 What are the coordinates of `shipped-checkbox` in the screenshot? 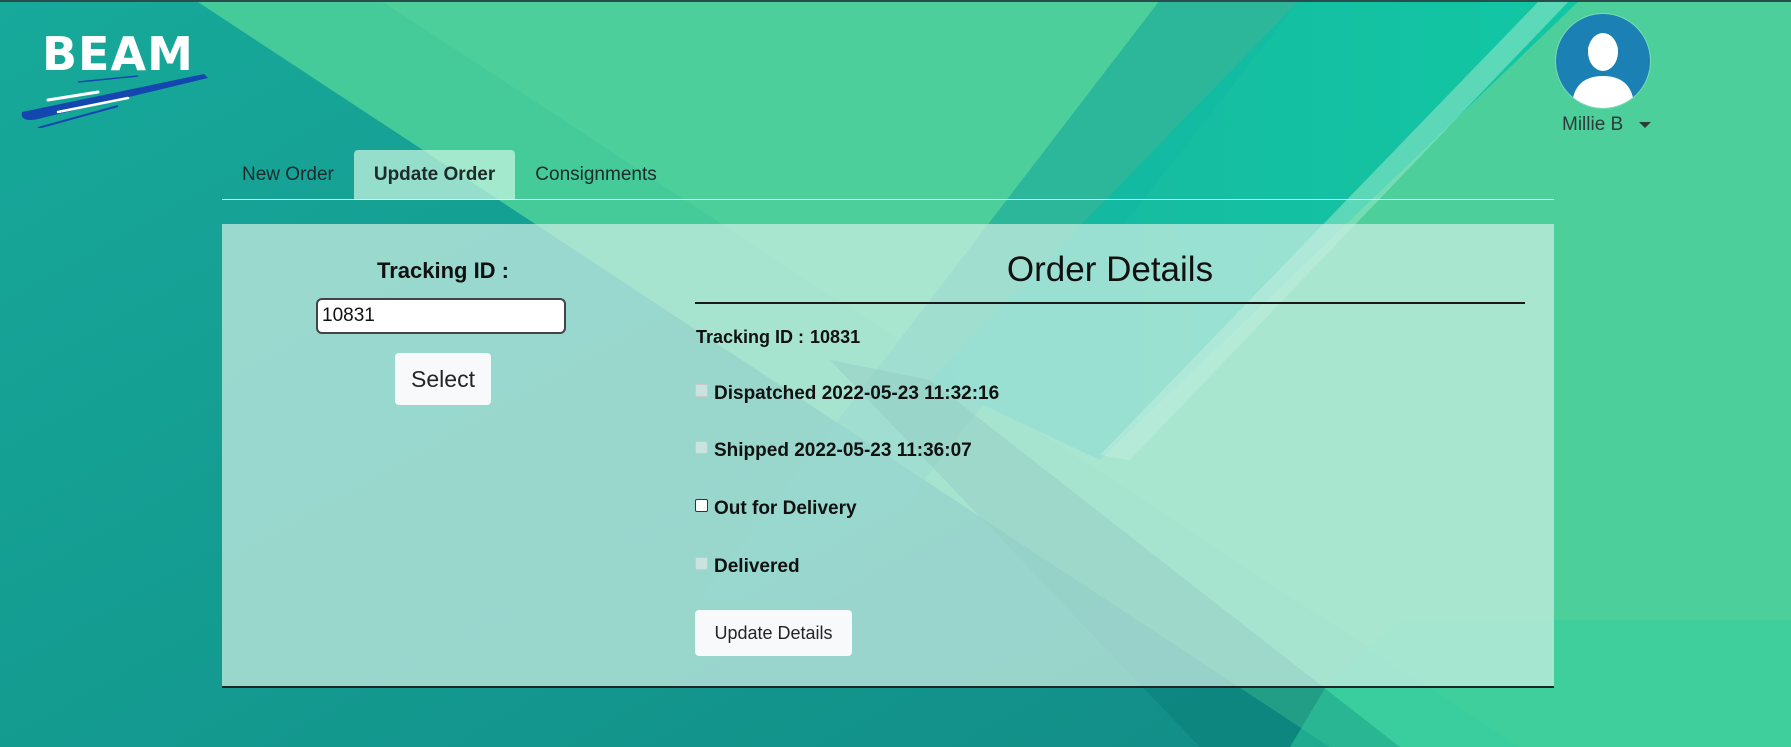 It's located at (701, 447).